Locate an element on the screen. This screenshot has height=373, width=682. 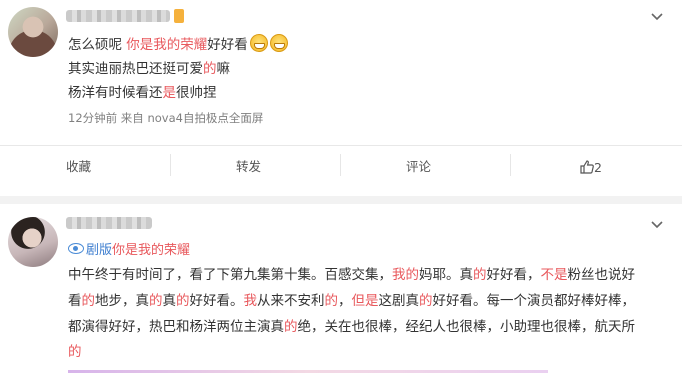
post-text-line: 杨洋有时候看还是很帅捏 is located at coordinates (142, 93).